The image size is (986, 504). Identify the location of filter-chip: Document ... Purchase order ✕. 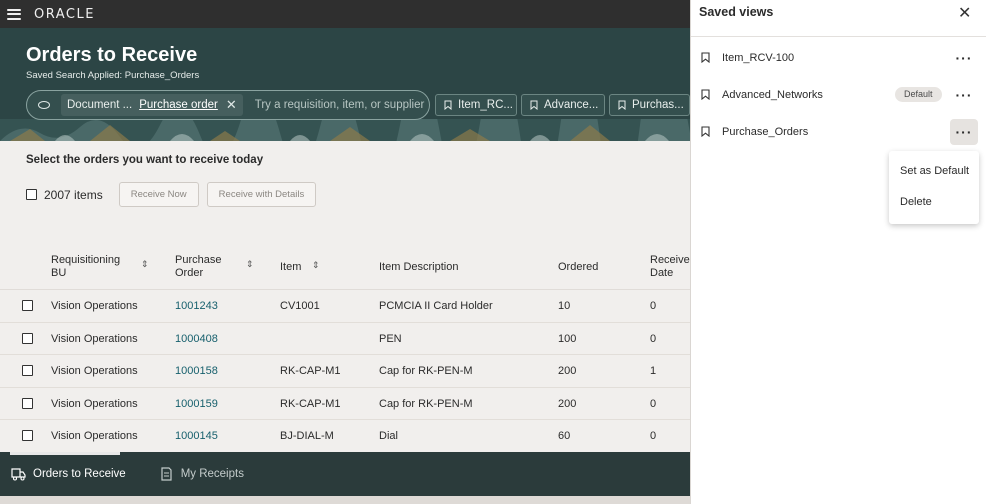
(152, 105).